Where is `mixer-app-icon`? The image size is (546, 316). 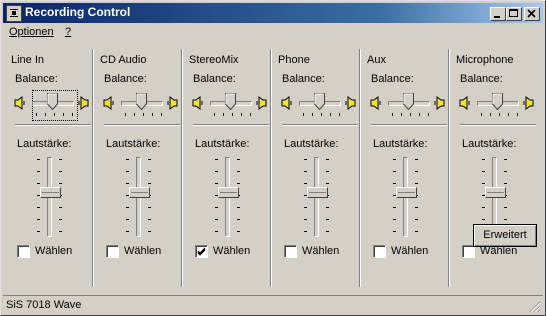
mixer-app-icon is located at coordinates (14, 13).